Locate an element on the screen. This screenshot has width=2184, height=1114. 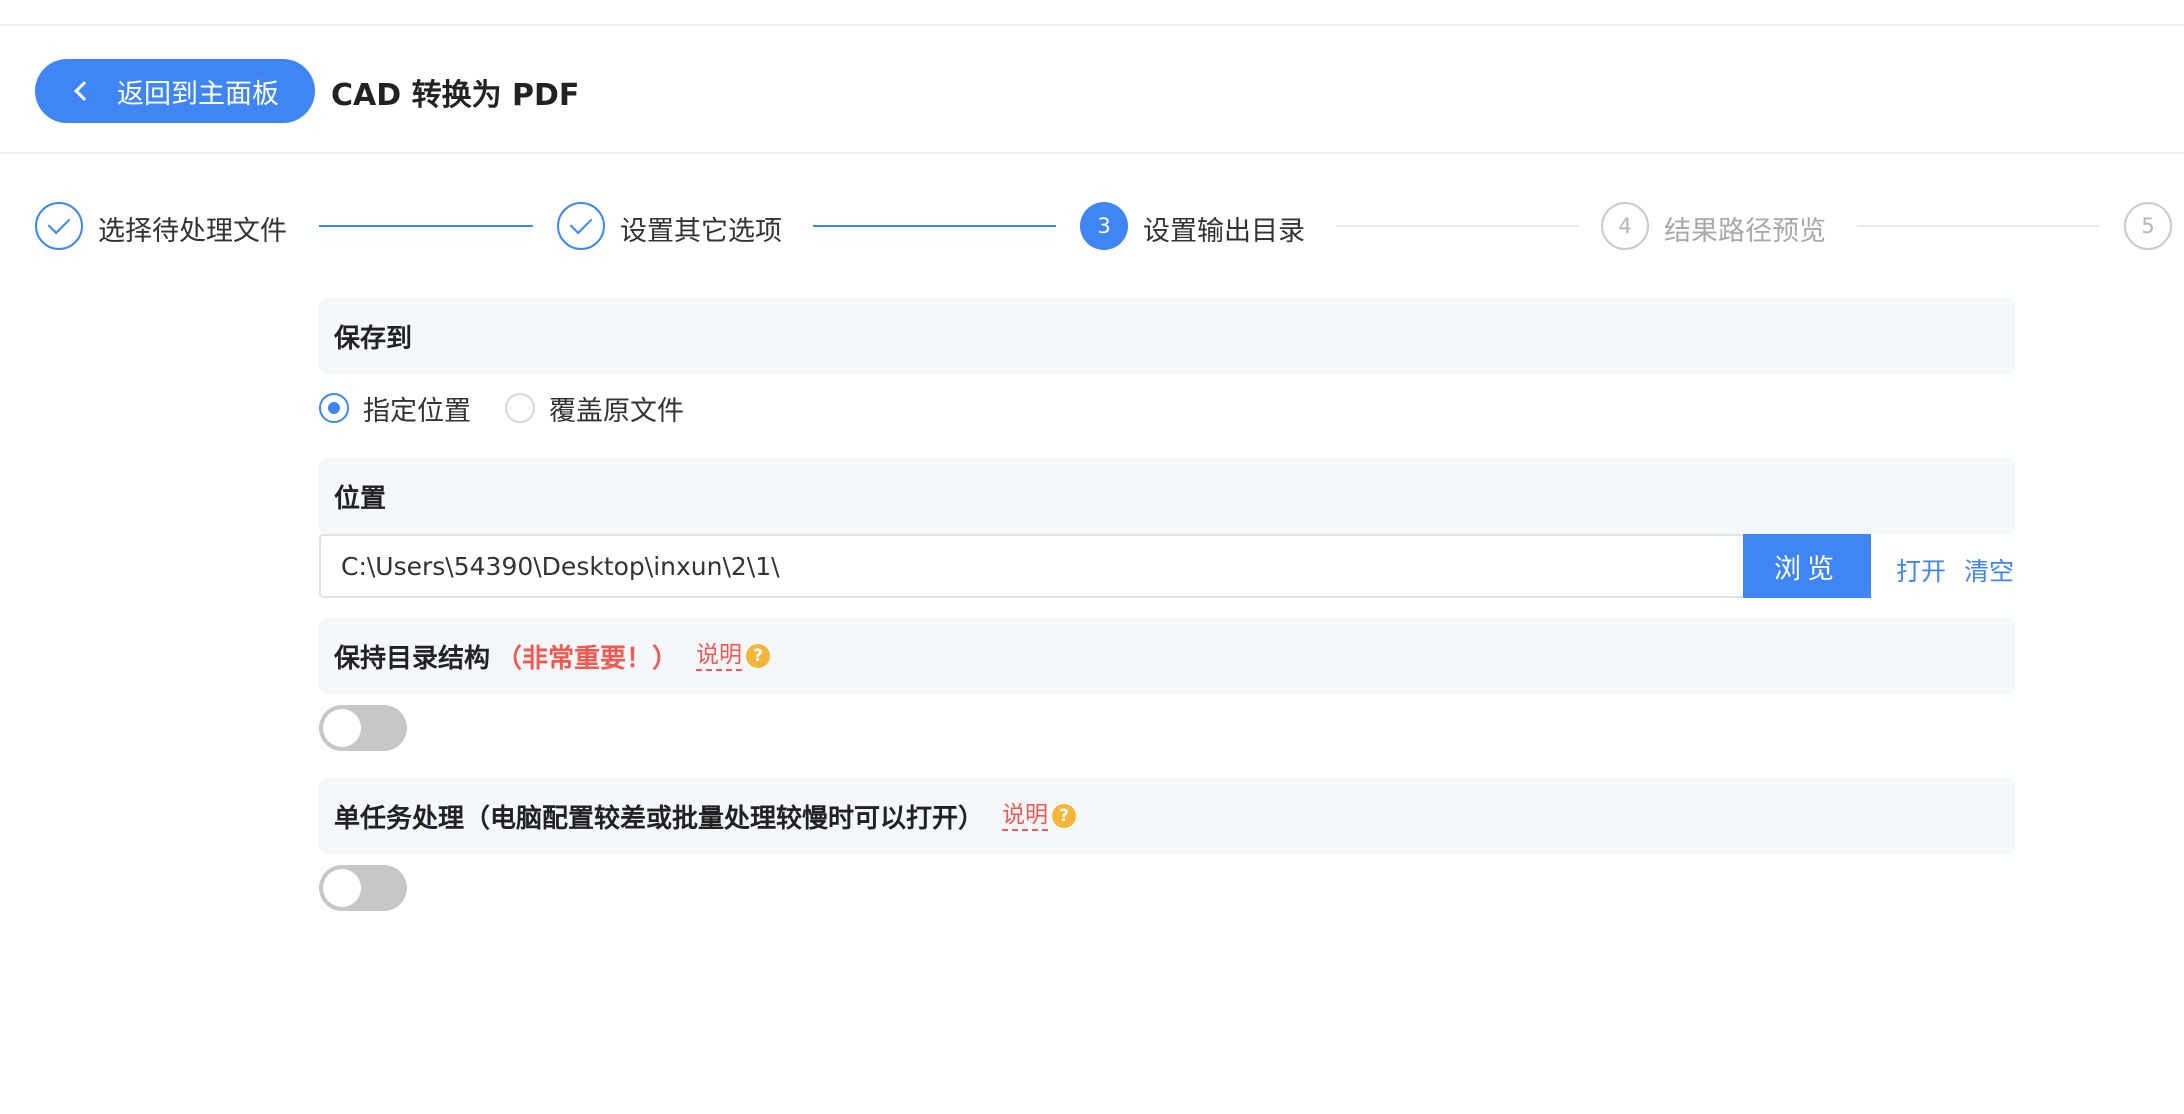
step-1-label: 选择待处理文件 is located at coordinates (192, 231).